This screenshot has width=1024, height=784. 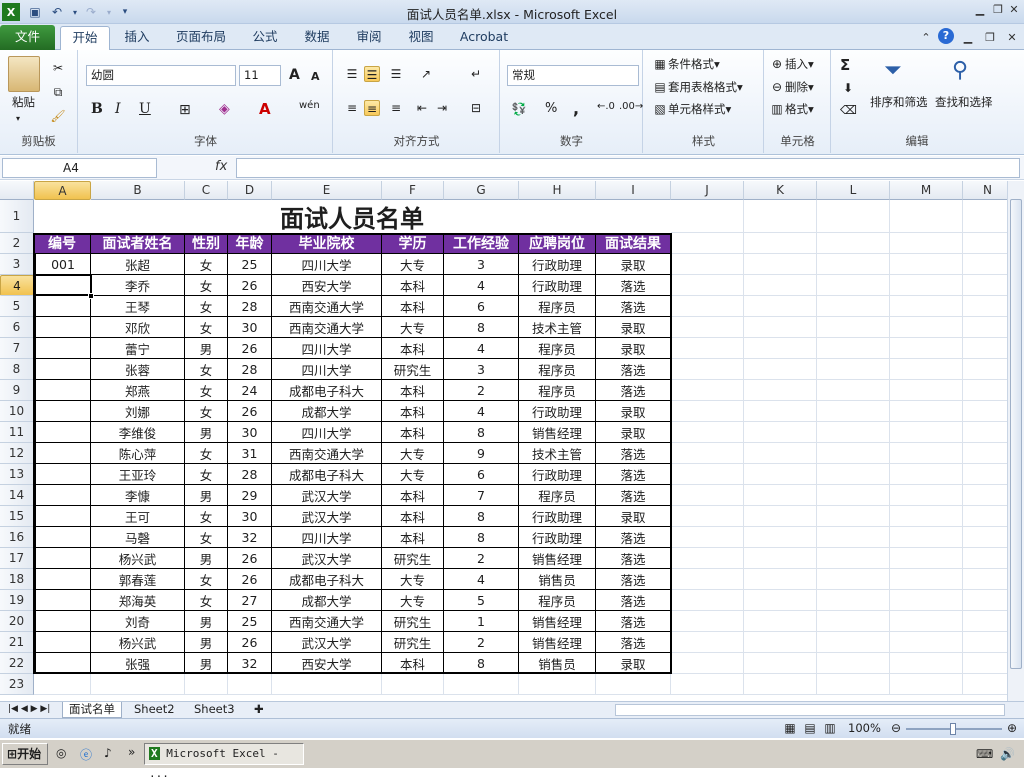 What do you see at coordinates (481, 348) in the screenshot?
I see `data-cell: 4` at bounding box center [481, 348].